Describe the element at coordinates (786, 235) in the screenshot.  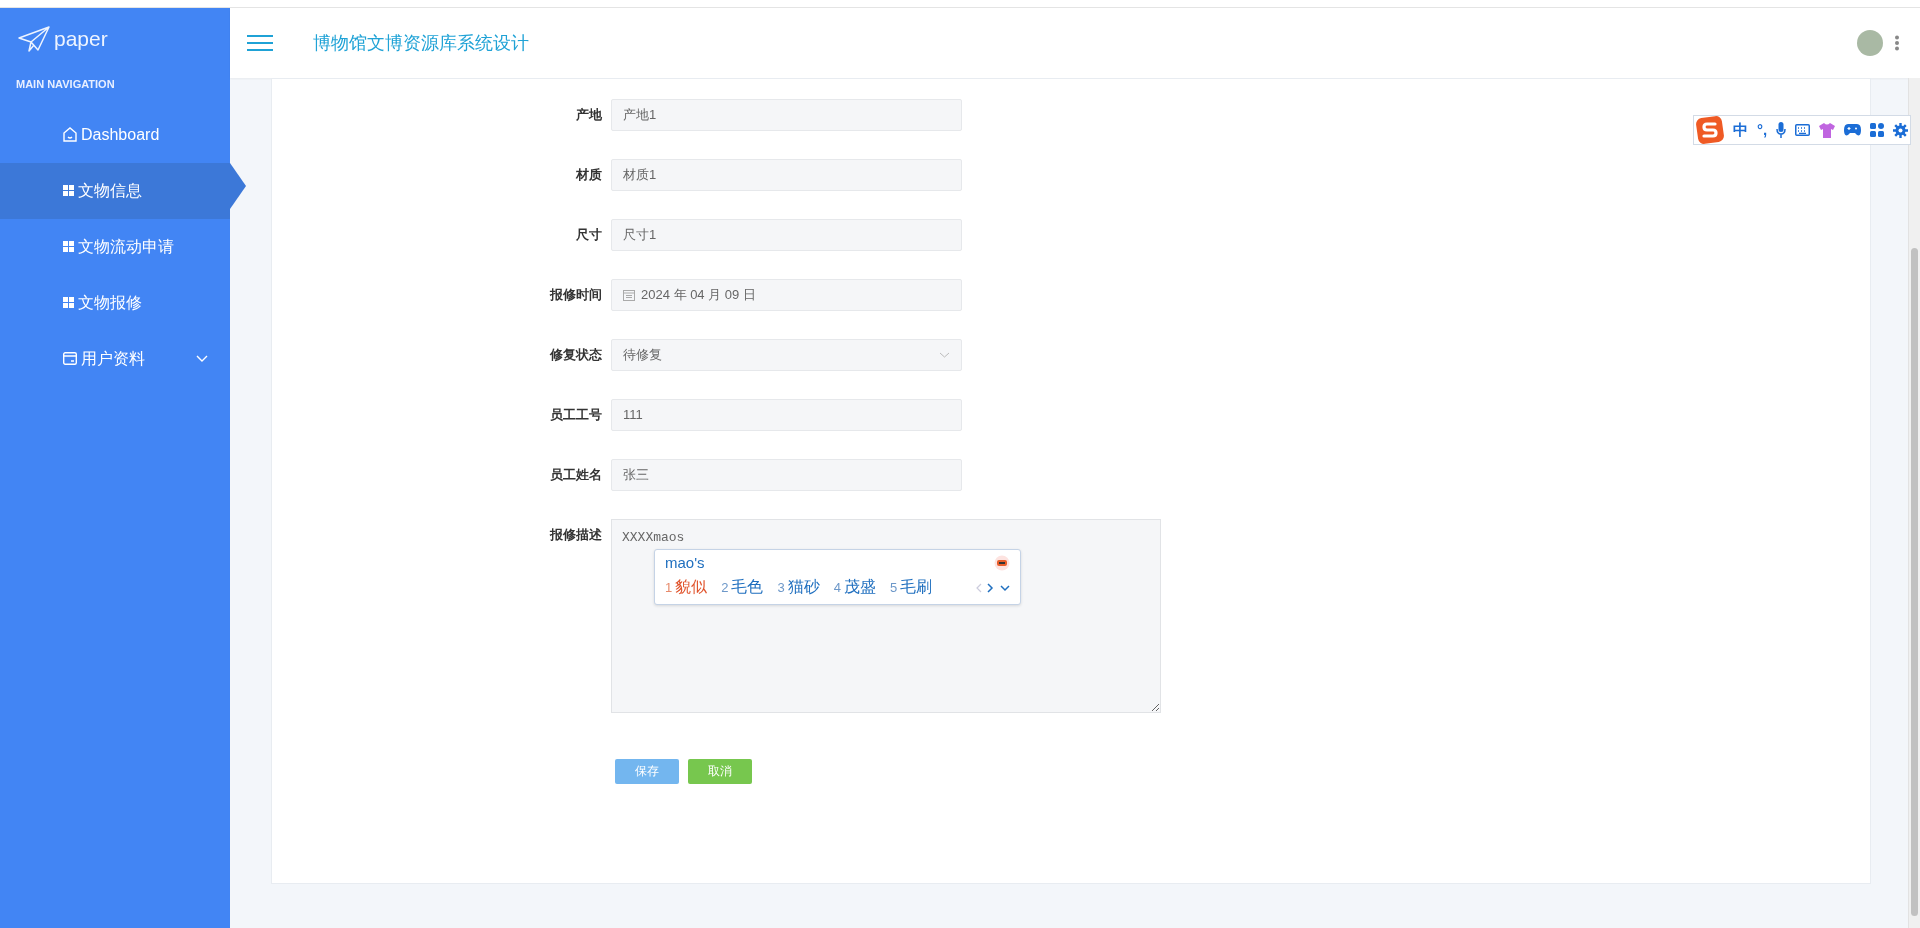
I see `input-field: 尺寸1` at that location.